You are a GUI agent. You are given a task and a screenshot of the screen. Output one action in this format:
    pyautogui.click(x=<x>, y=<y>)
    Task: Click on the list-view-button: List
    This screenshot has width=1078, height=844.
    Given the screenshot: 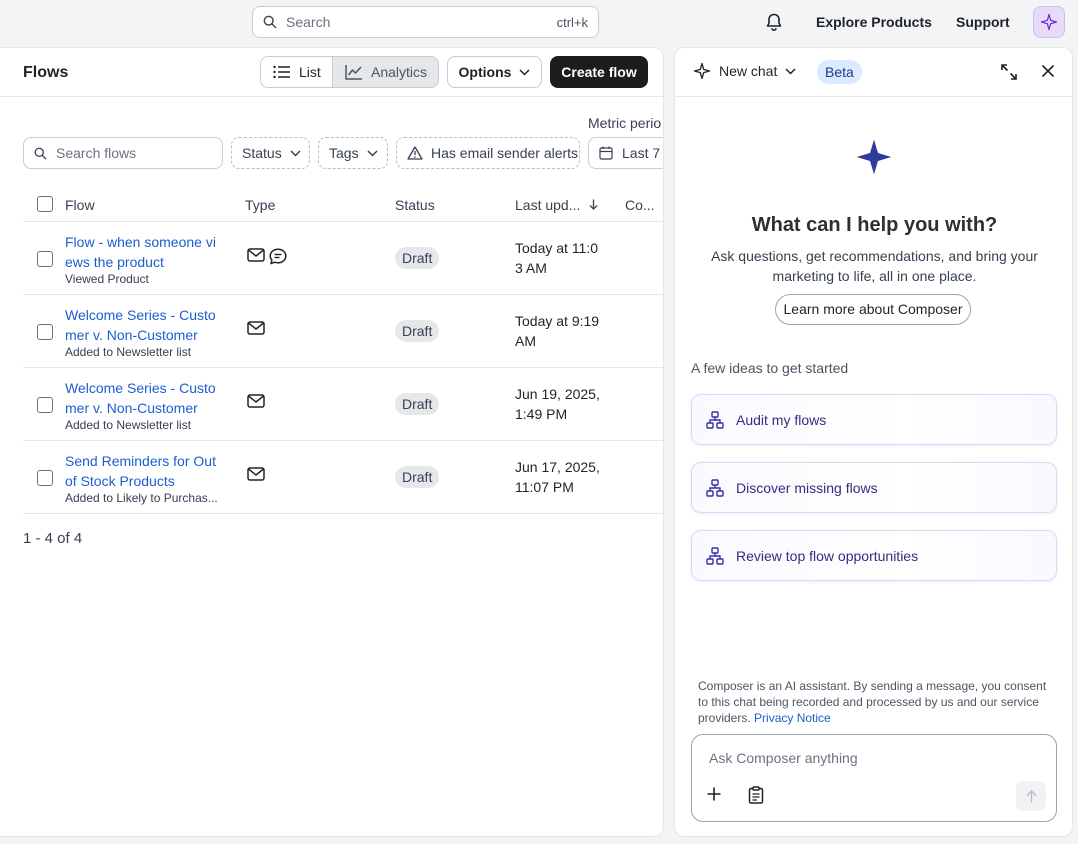 What is the action you would take?
    pyautogui.click(x=297, y=72)
    